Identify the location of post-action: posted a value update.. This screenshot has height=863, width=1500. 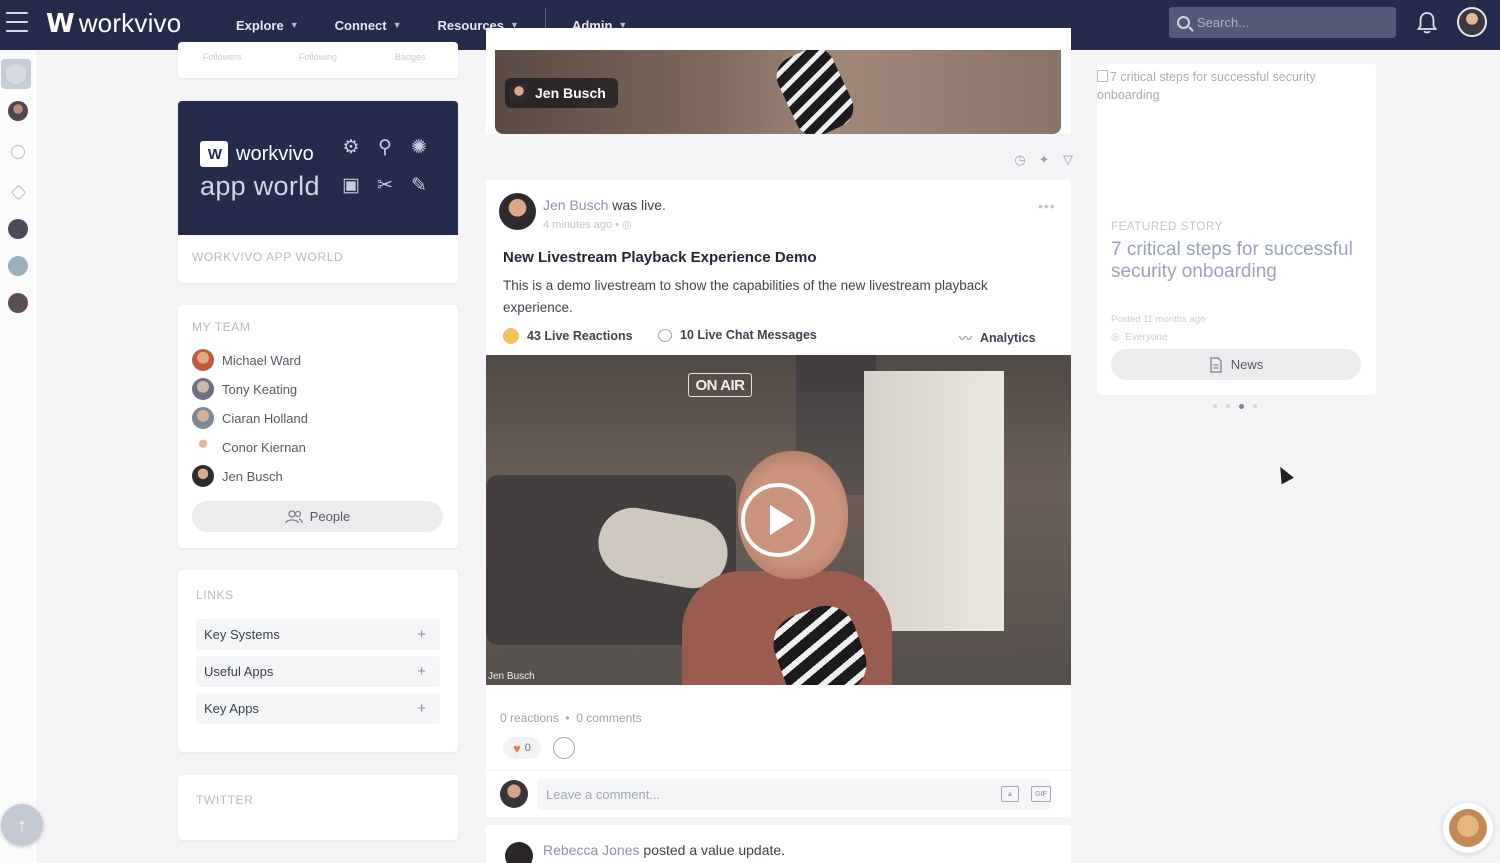
(714, 850).